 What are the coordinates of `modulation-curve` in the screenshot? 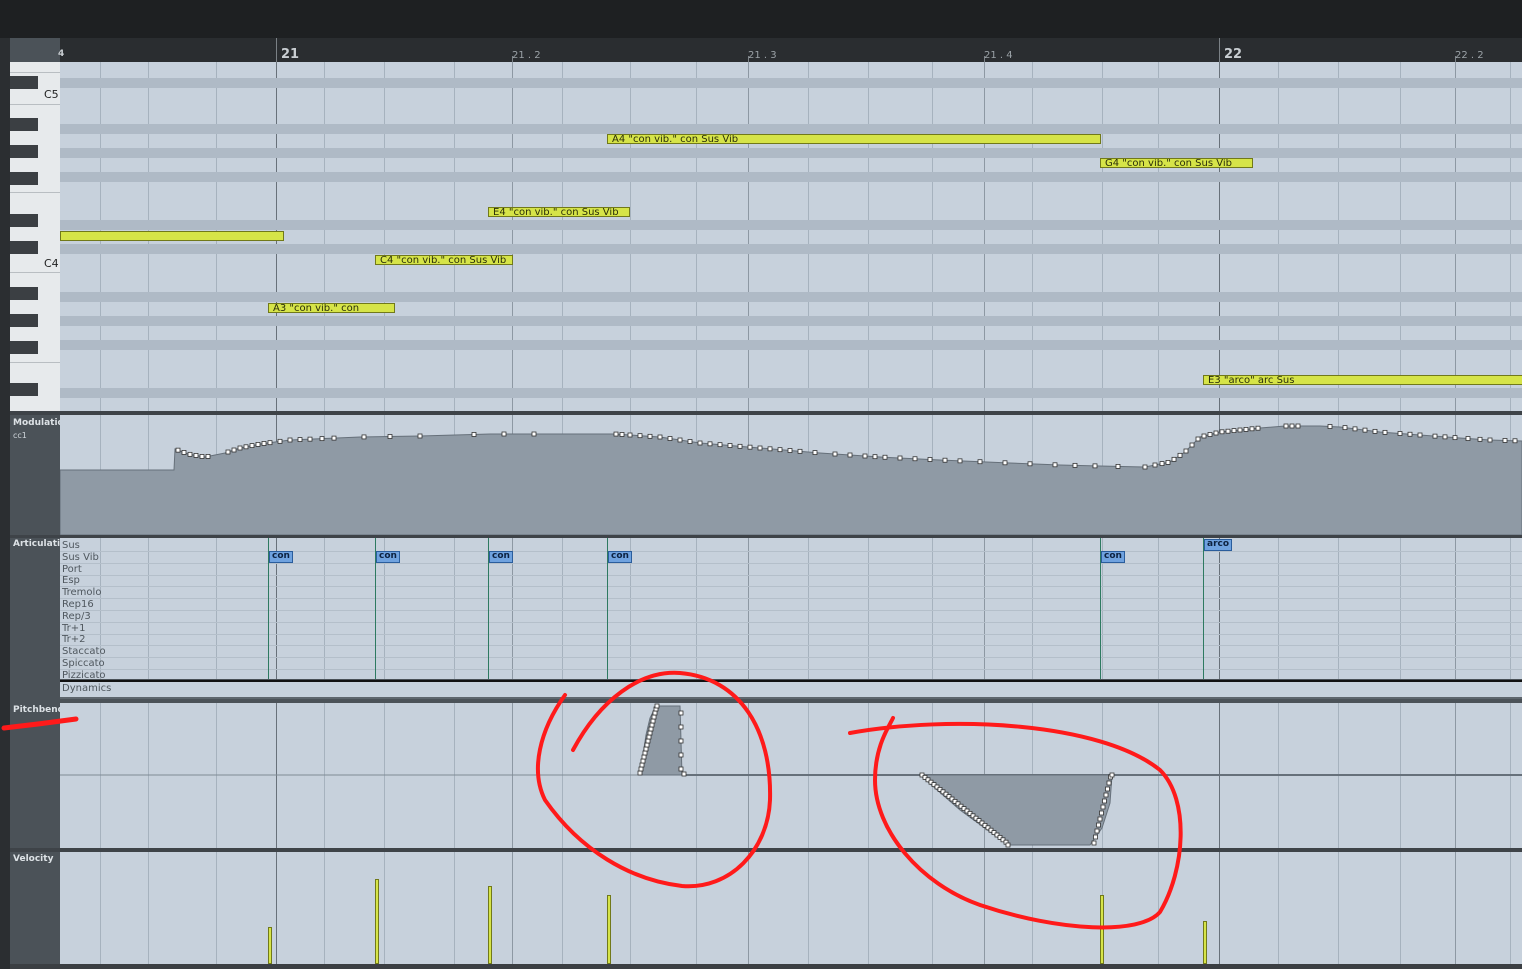 It's located at (791, 475).